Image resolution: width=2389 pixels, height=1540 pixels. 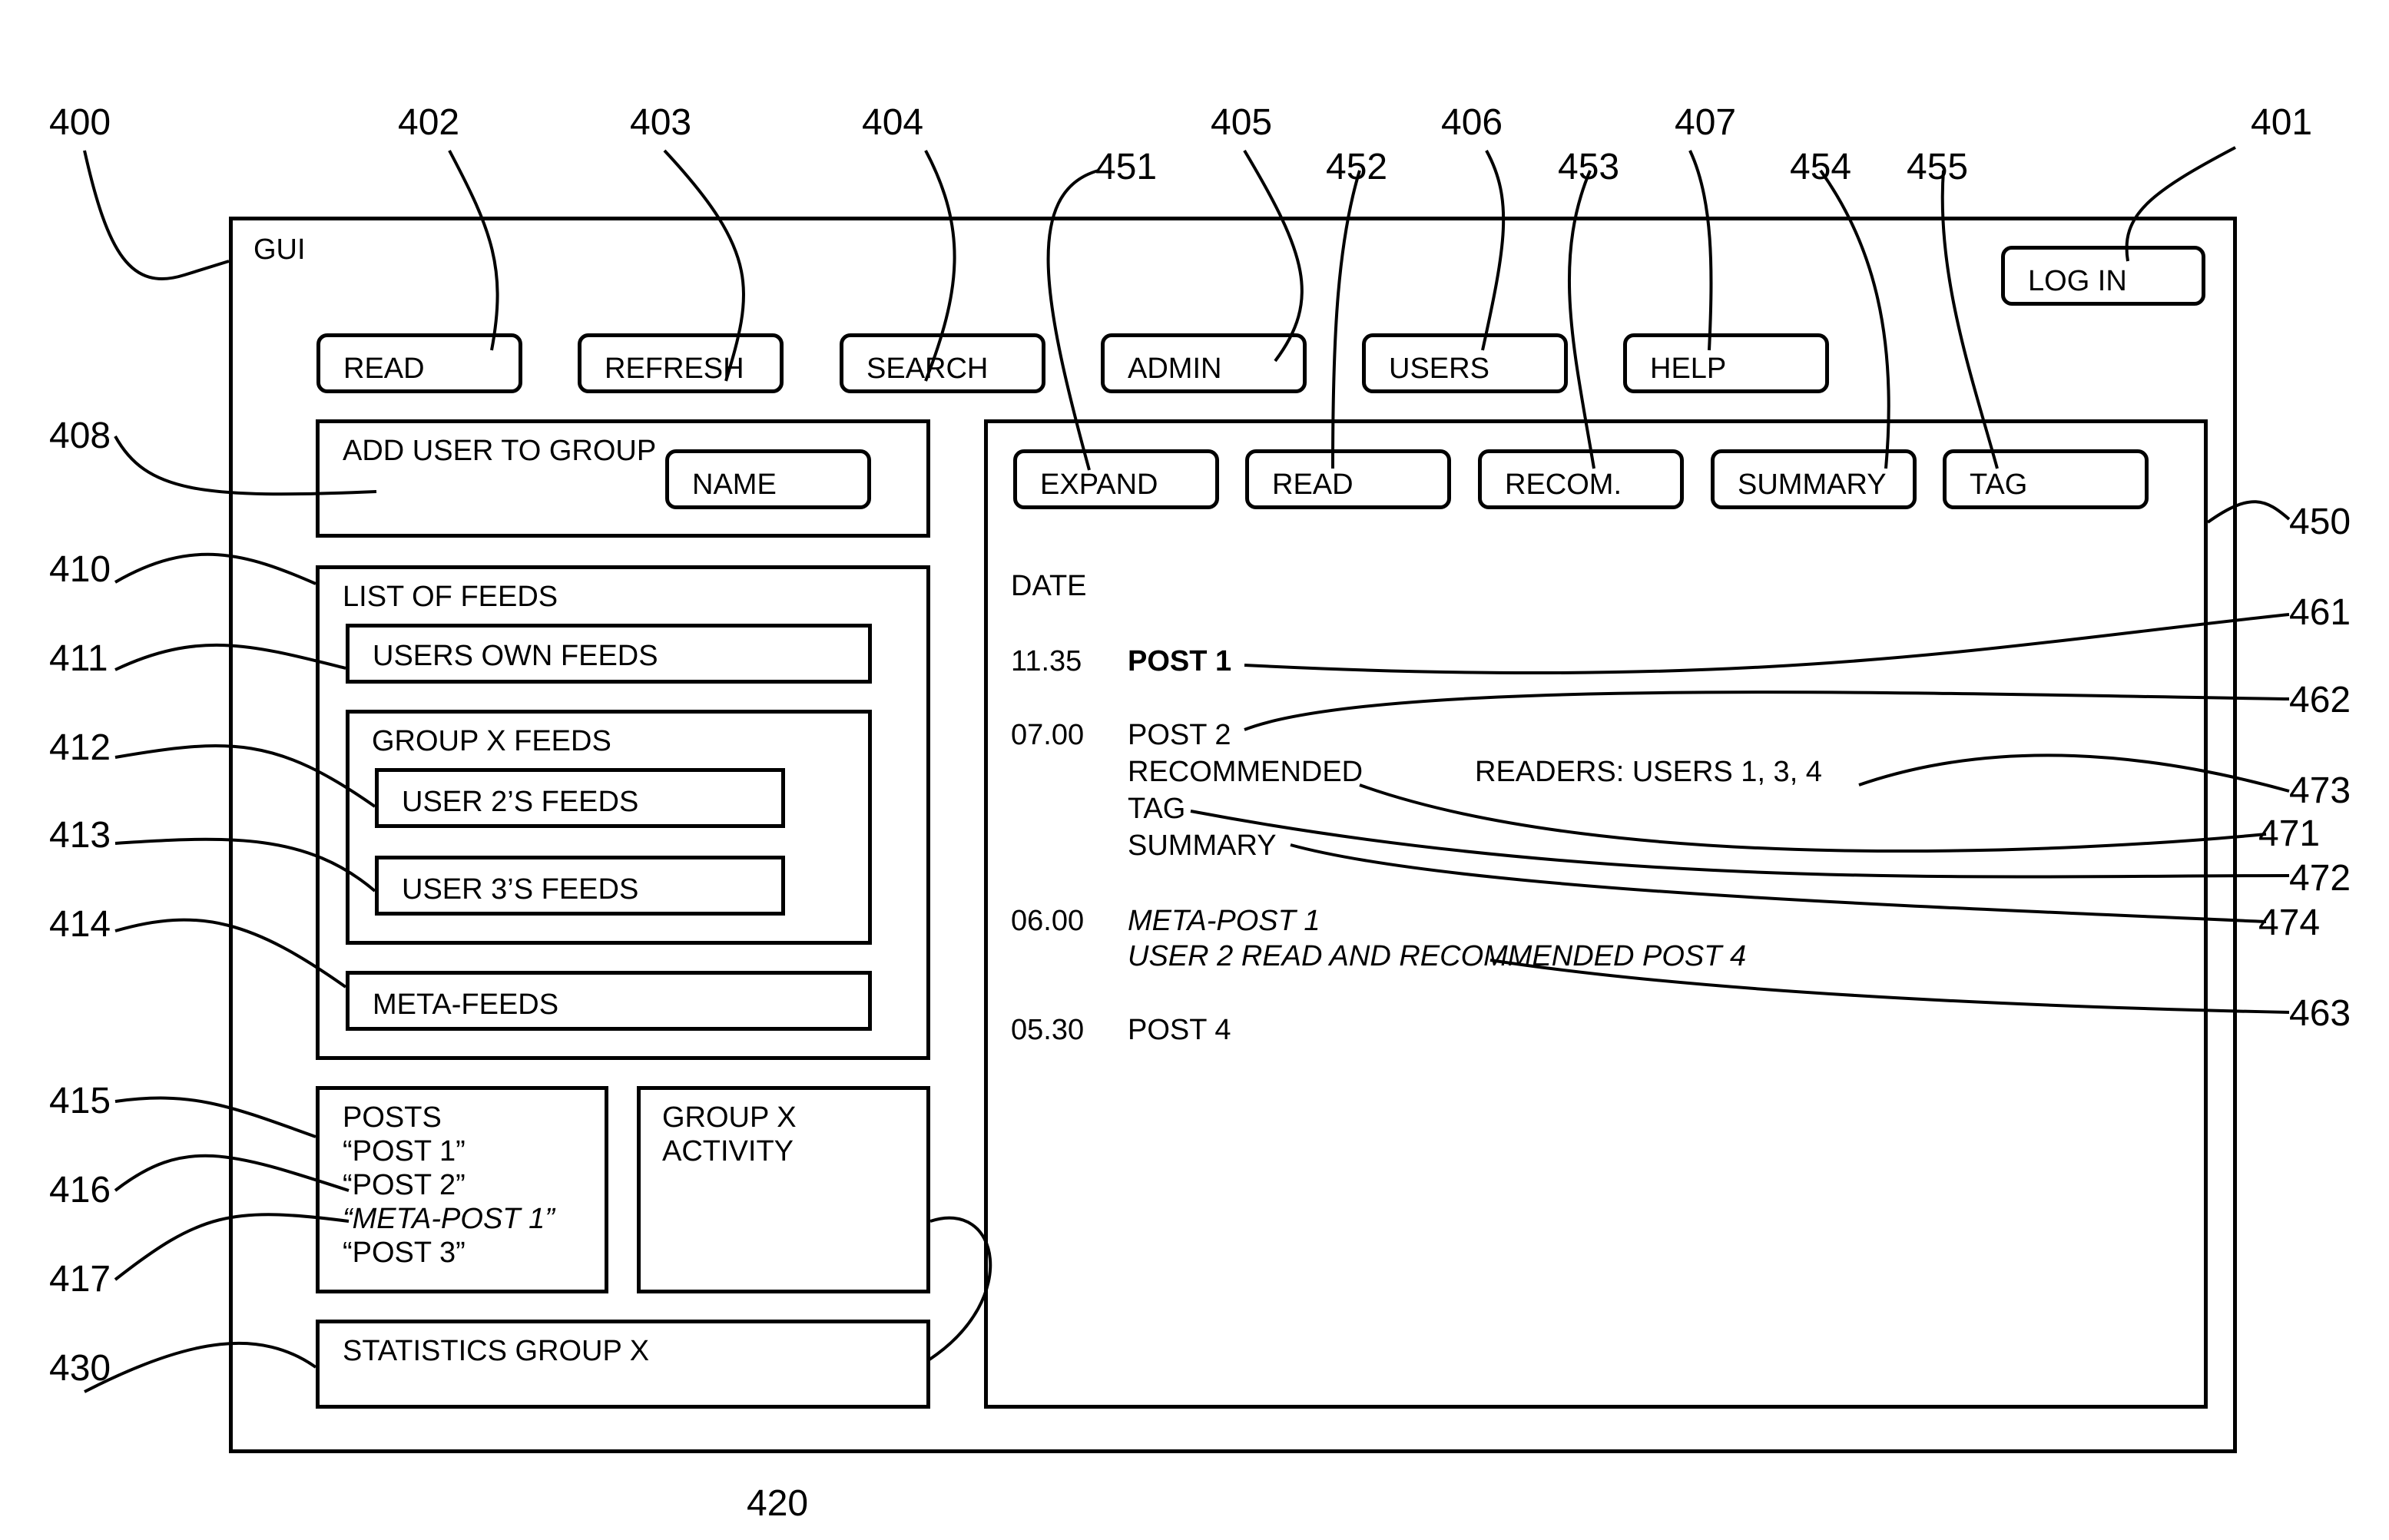 I want to click on entry-time: 07.00, so click(x=1048, y=735).